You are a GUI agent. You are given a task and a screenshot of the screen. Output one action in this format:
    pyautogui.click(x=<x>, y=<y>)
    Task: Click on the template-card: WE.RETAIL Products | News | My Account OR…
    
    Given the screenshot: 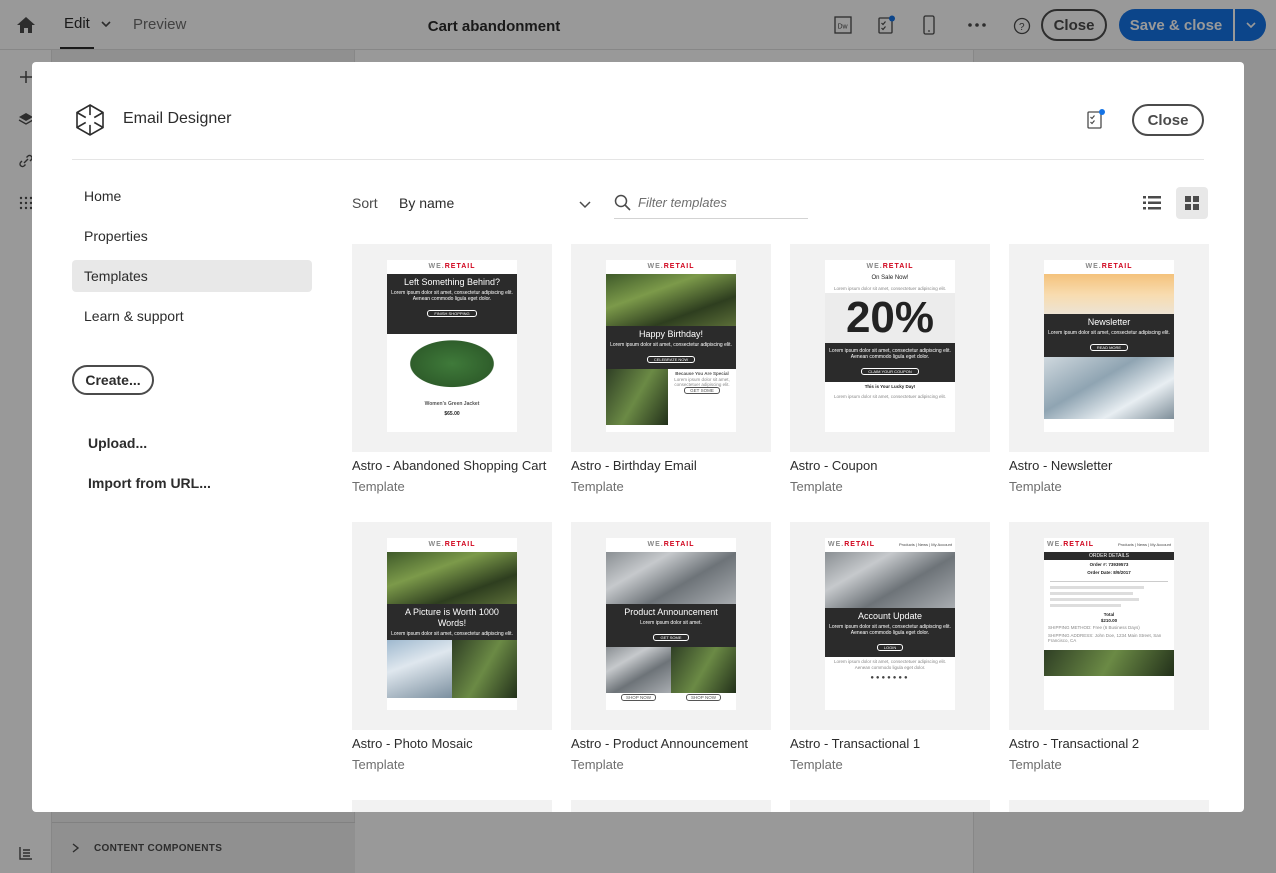 What is the action you would take?
    pyautogui.click(x=1109, y=647)
    